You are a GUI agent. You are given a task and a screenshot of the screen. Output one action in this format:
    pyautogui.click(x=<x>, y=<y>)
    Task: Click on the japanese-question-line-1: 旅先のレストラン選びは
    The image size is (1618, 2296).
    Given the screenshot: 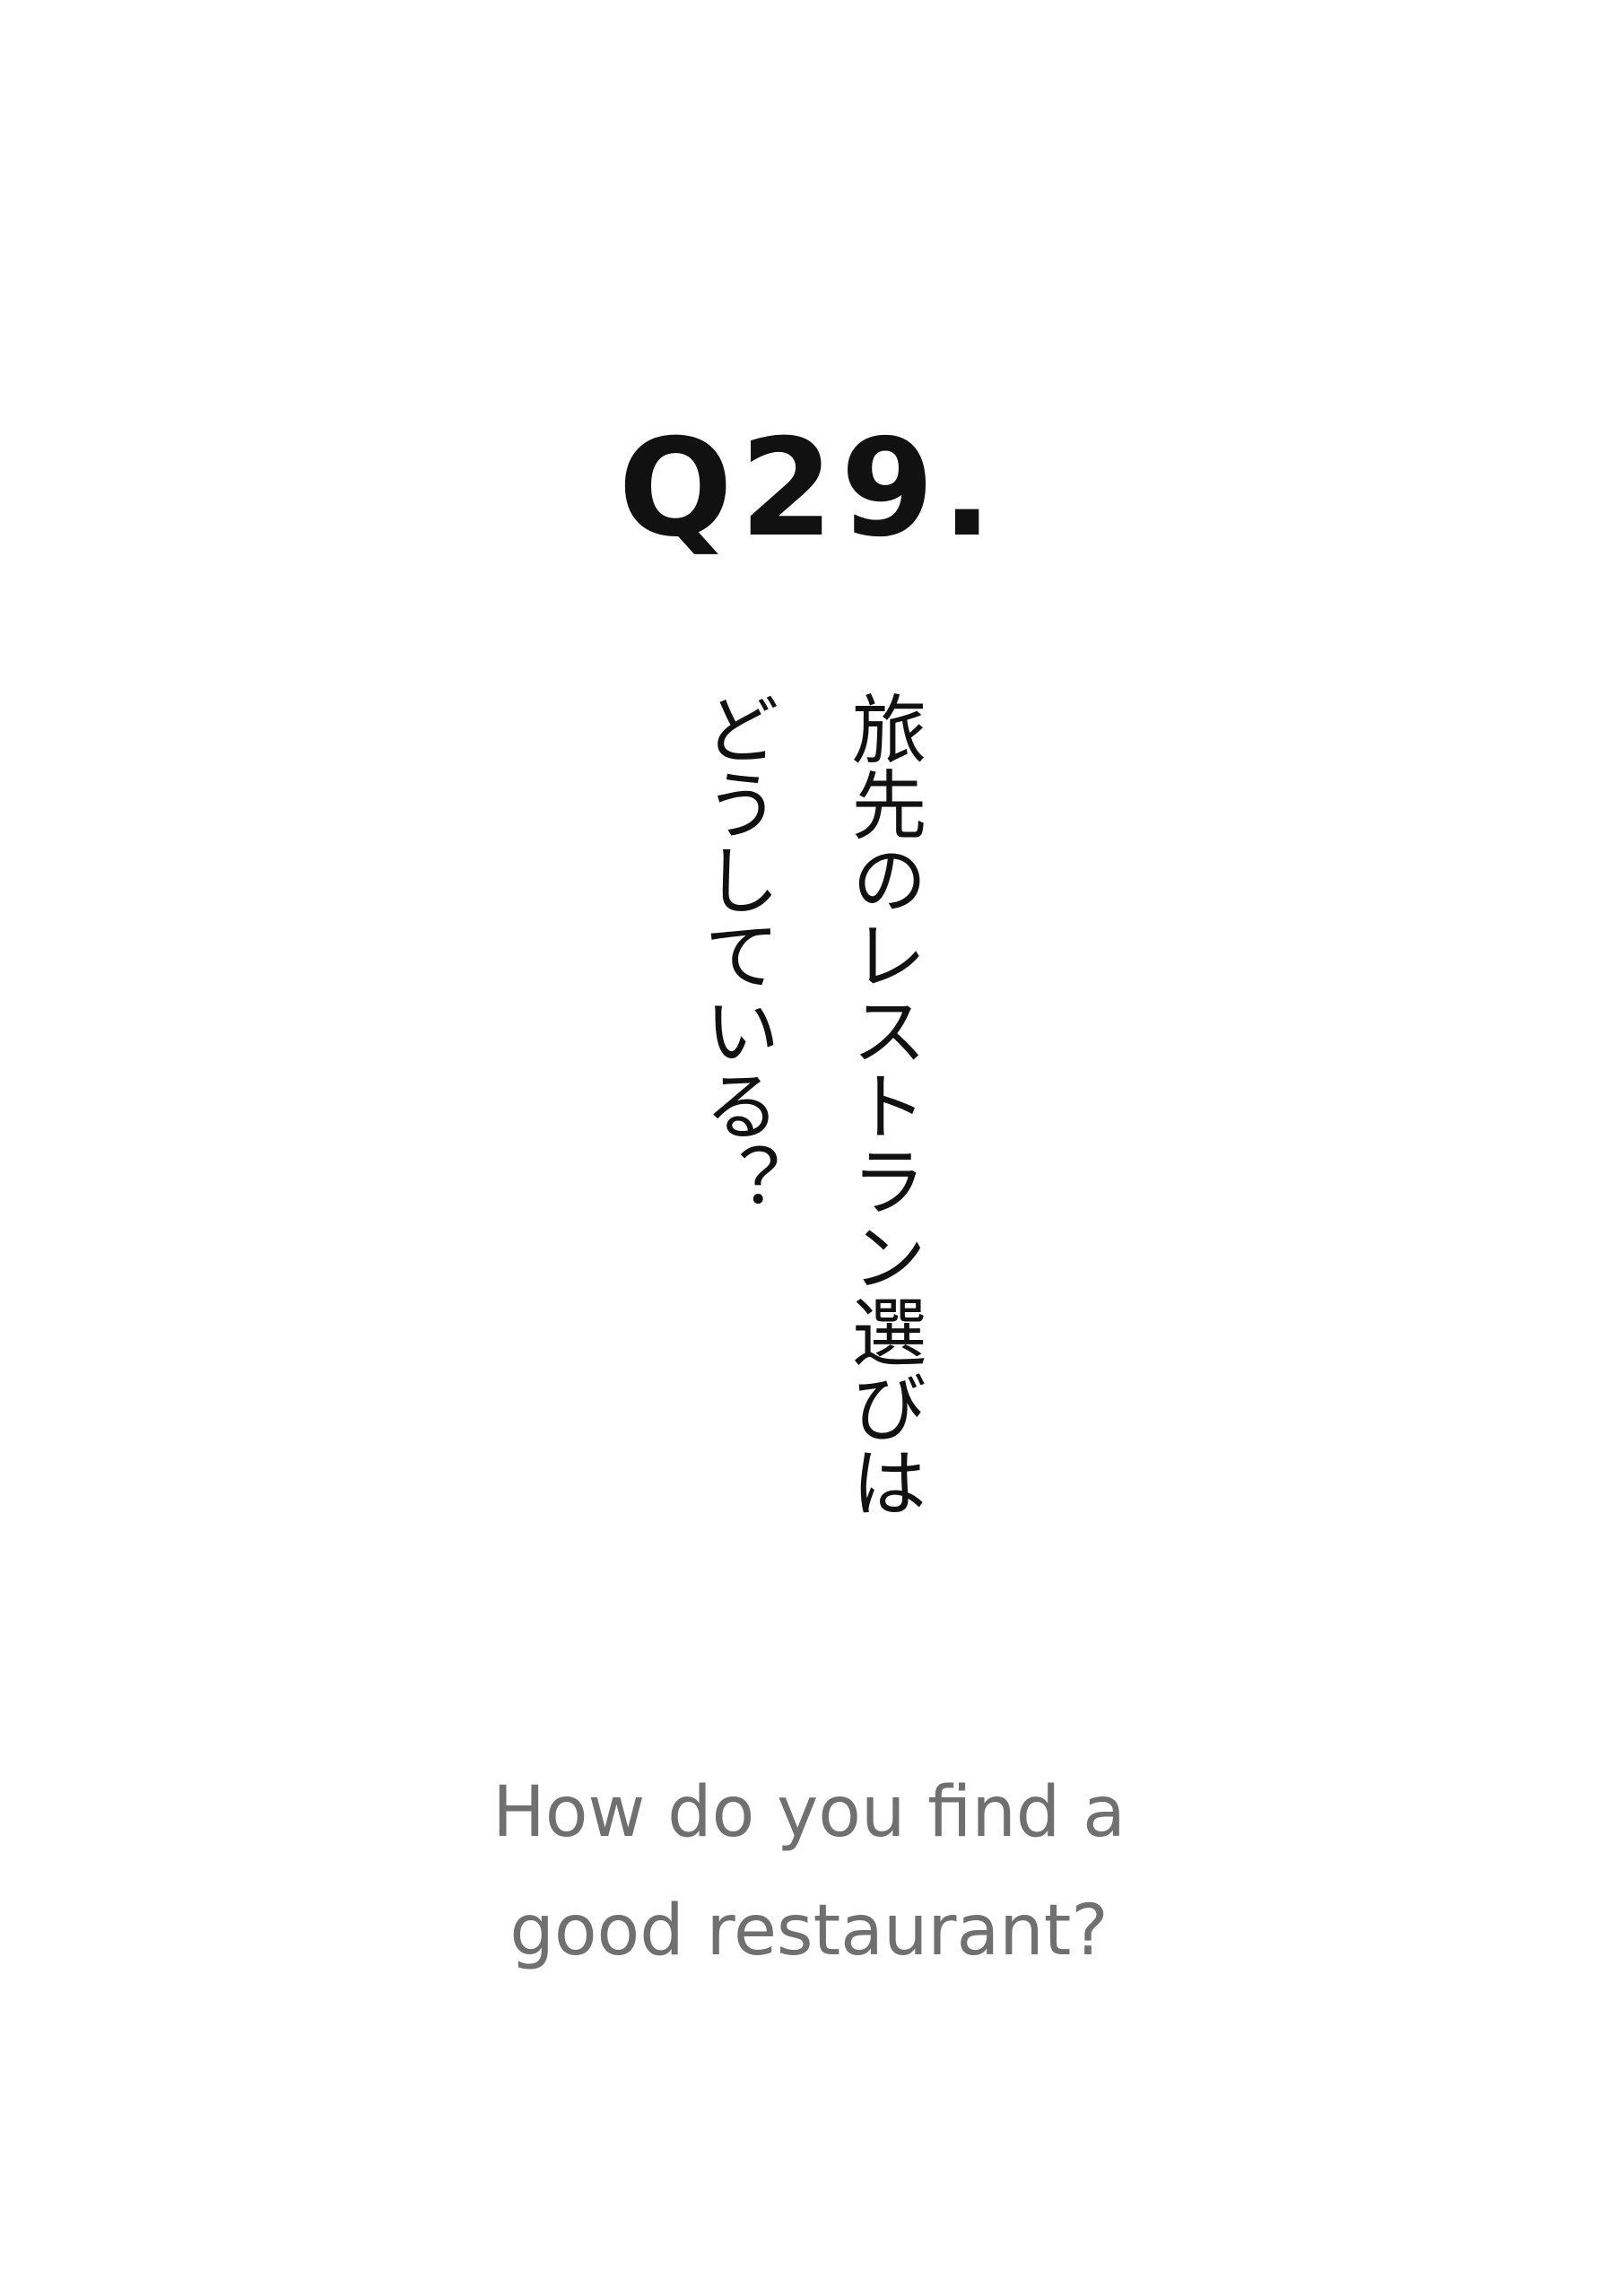 What is the action you would take?
    pyautogui.click(x=883, y=1105)
    